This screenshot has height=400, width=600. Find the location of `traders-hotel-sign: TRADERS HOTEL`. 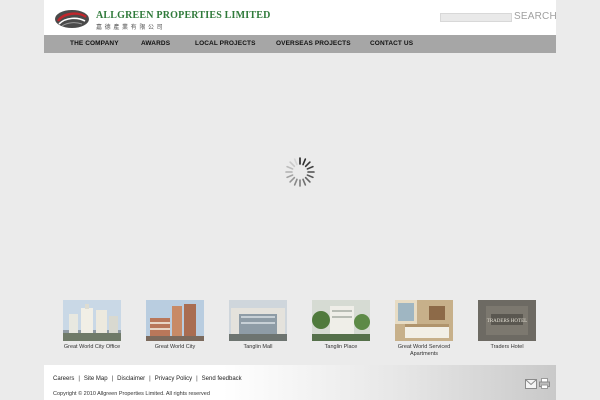

traders-hotel-sign: TRADERS HOTEL is located at coordinates (507, 321).